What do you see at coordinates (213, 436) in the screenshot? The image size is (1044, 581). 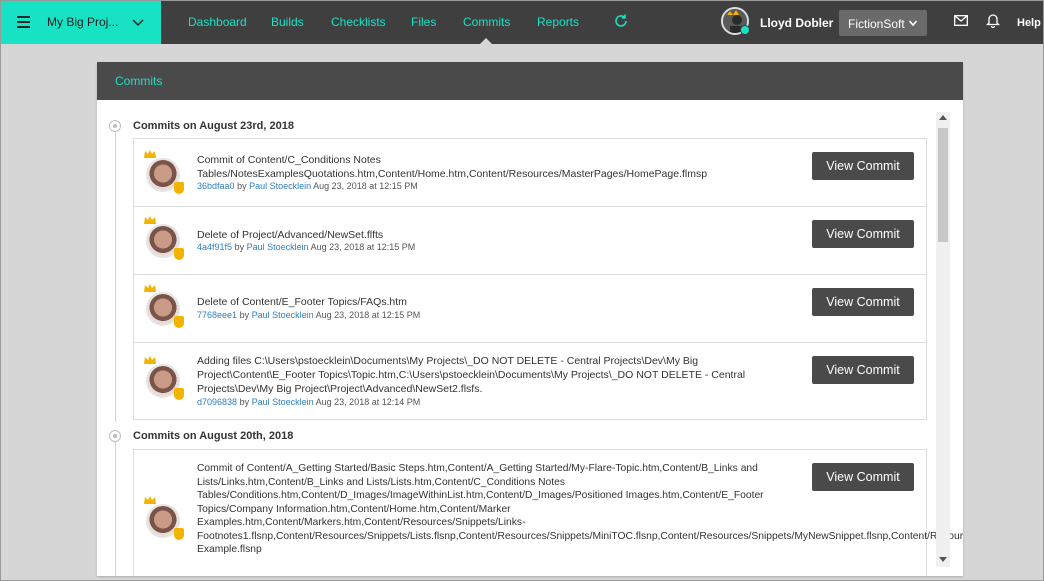 I see `group-title: Commits on August 20th, 2018` at bounding box center [213, 436].